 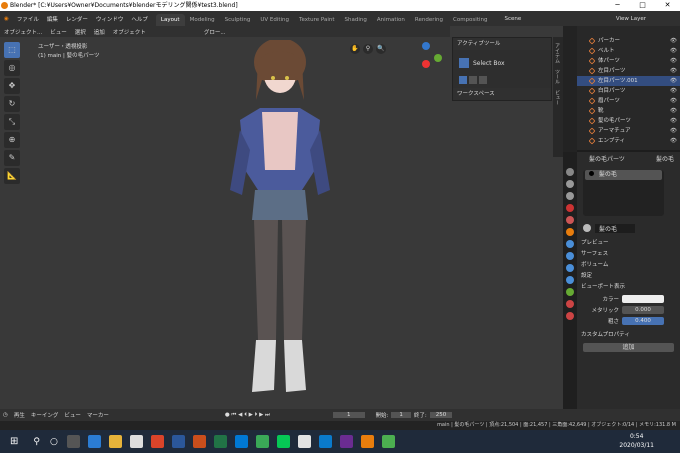 I want to click on particles-tab-icon, so click(x=570, y=256).